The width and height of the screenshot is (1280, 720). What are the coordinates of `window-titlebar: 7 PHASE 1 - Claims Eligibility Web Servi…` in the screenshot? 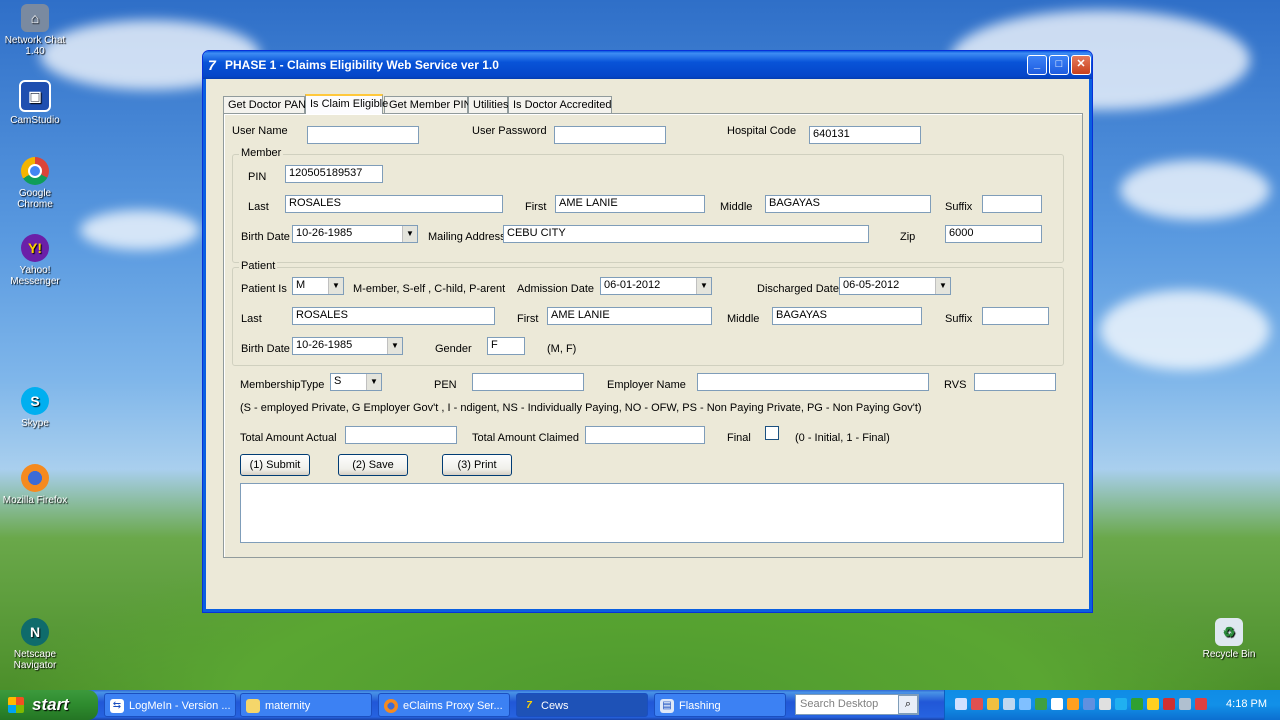 It's located at (647, 65).